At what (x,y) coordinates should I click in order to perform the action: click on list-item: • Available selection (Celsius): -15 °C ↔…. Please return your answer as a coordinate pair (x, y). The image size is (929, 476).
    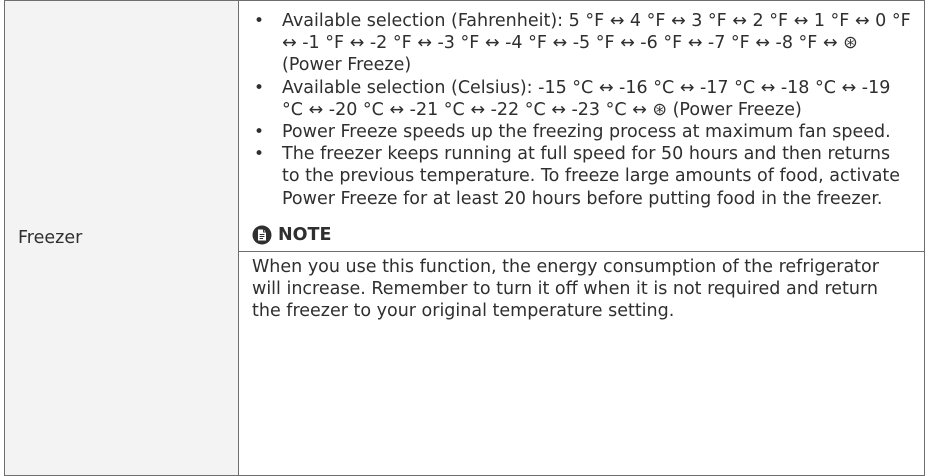
    Looking at the image, I should click on (582, 99).